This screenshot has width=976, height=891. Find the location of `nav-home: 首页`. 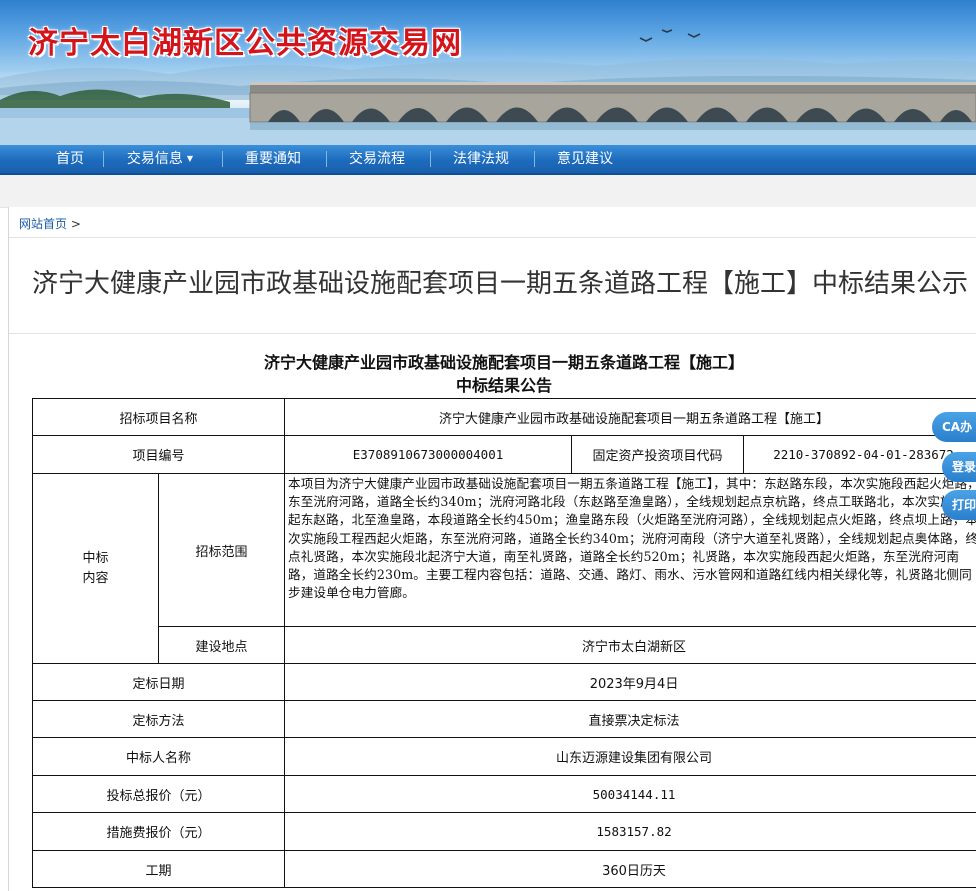

nav-home: 首页 is located at coordinates (70, 159).